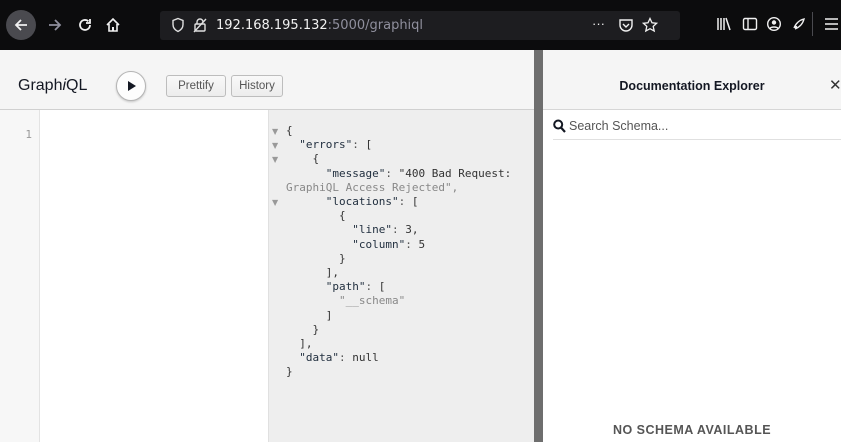 The width and height of the screenshot is (841, 442). Describe the element at coordinates (418, 173) in the screenshot. I see `response-line: "message": "400 Bad Request:` at that location.